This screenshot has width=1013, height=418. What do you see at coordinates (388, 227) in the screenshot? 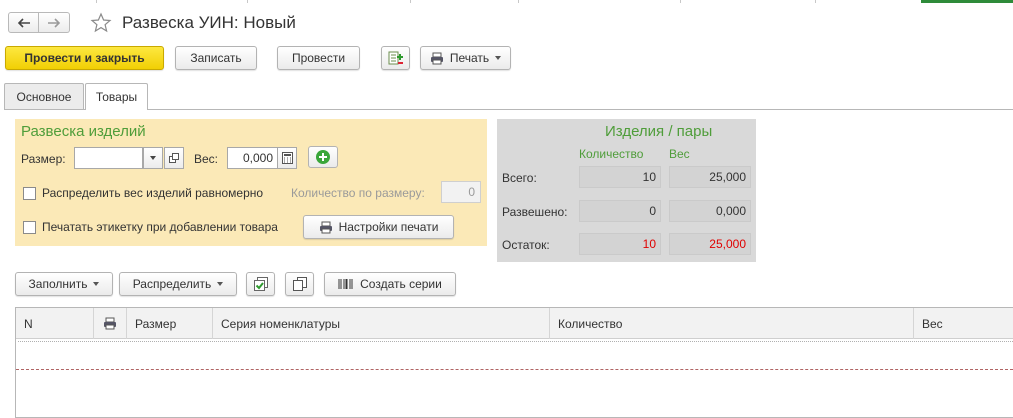
I see `print-settings-label: Настройки печати` at bounding box center [388, 227].